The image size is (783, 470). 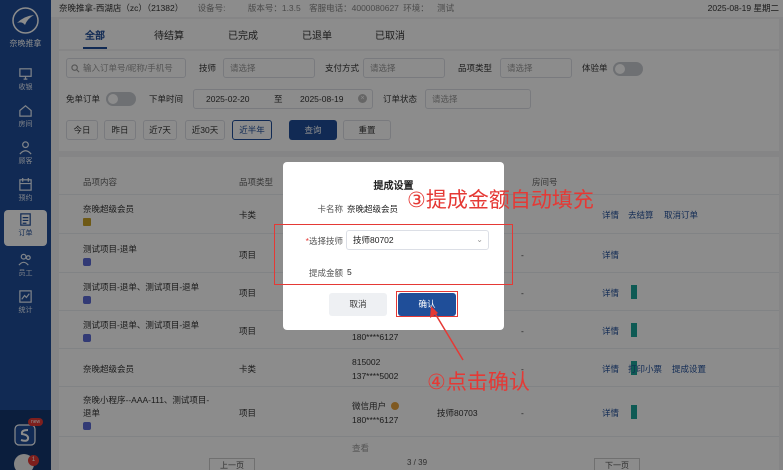 What do you see at coordinates (478, 382) in the screenshot?
I see `annotation-step-4: ④点击确认` at bounding box center [478, 382].